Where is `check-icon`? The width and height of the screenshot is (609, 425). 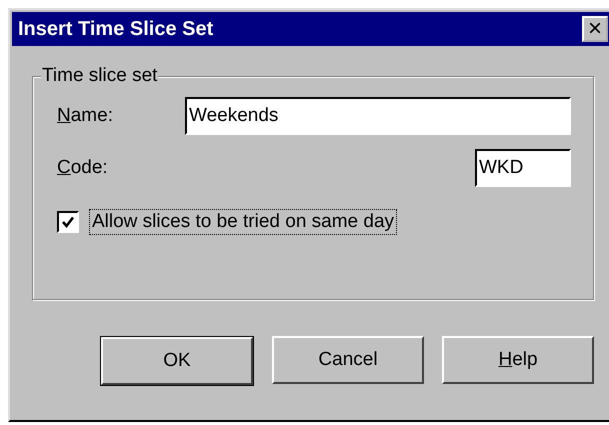
check-icon is located at coordinates (68, 222).